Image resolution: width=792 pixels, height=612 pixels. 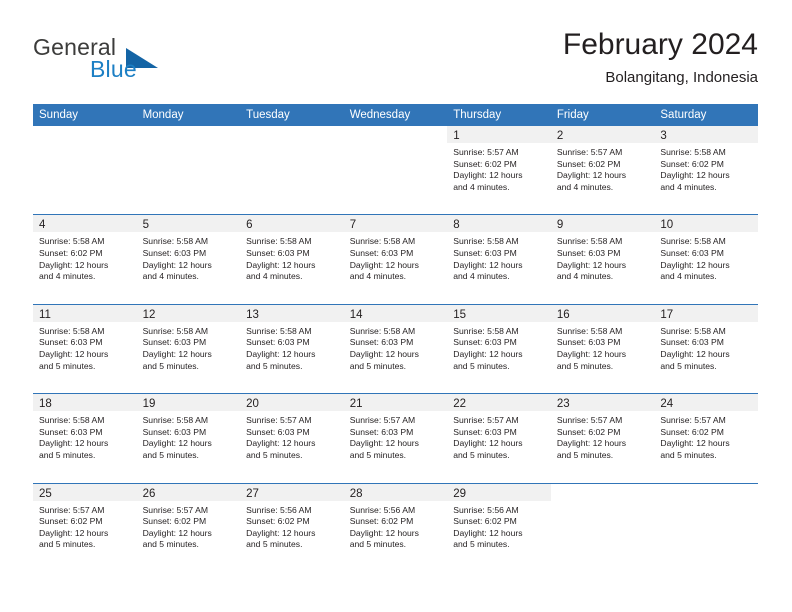 I want to click on day-of-week-header-friday: Friday, so click(x=572, y=115).